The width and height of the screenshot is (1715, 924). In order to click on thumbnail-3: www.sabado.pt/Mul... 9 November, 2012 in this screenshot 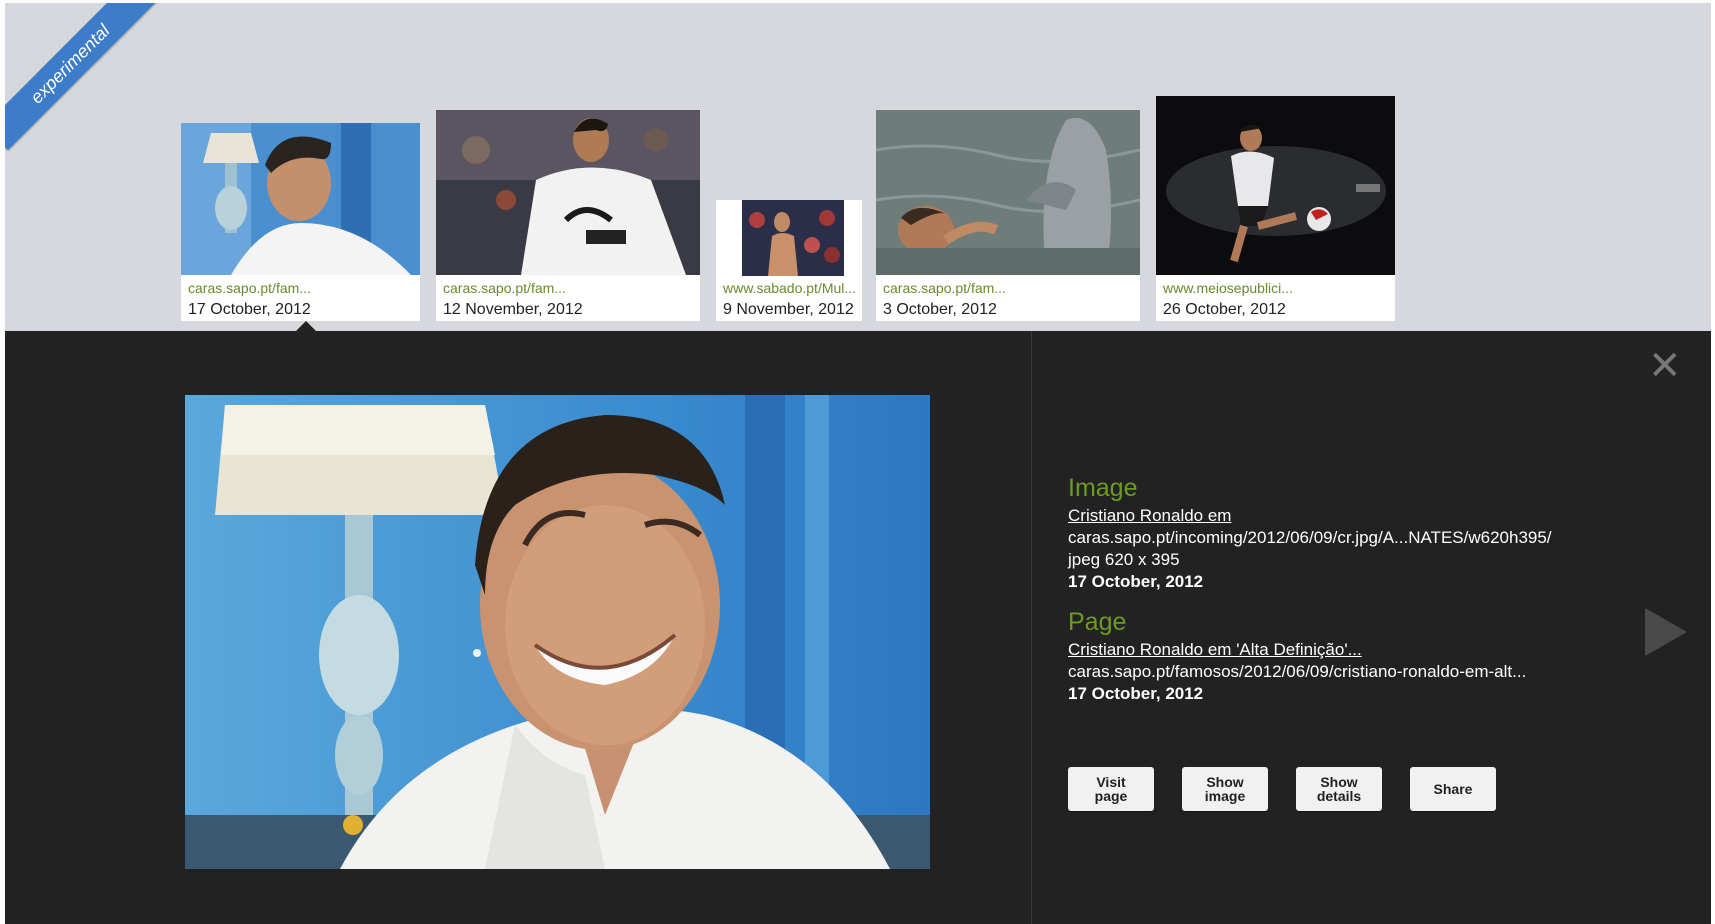, I will do `click(789, 260)`.